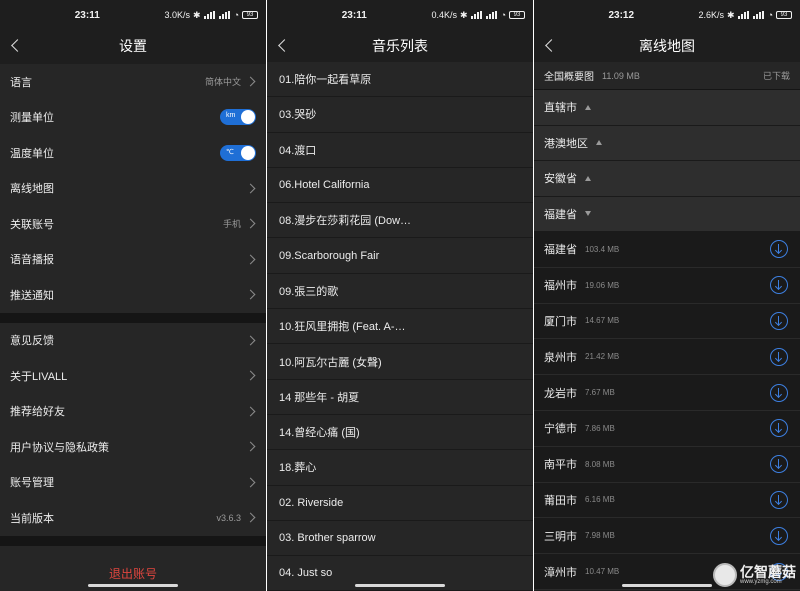 This screenshot has width=800, height=591. What do you see at coordinates (133, 518) in the screenshot?
I see `settings-row-version: 当前版本 v3.6.3` at bounding box center [133, 518].